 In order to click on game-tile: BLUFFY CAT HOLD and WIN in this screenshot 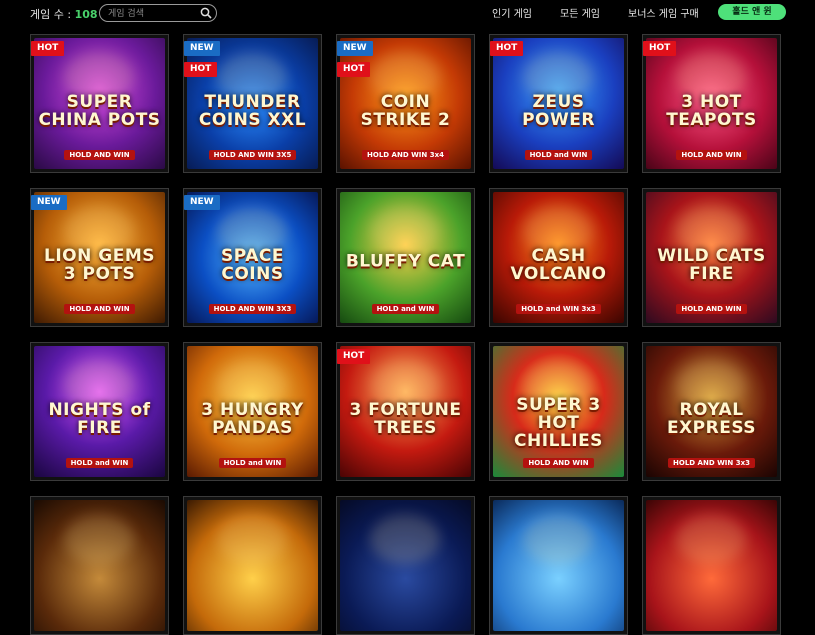, I will do `click(405, 257)`.